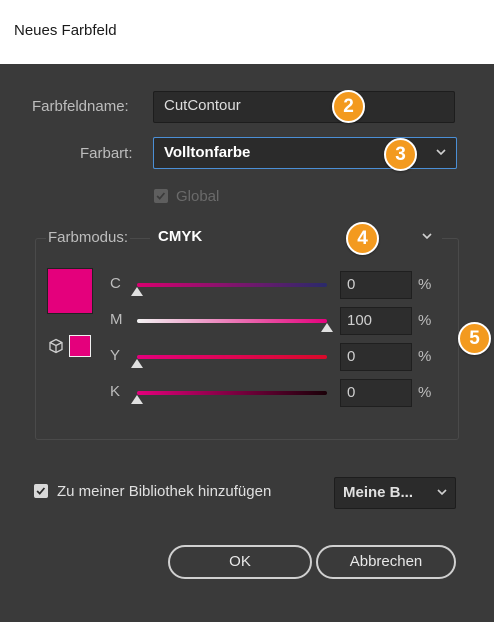 The width and height of the screenshot is (494, 622). I want to click on channel-label: M, so click(116, 319).